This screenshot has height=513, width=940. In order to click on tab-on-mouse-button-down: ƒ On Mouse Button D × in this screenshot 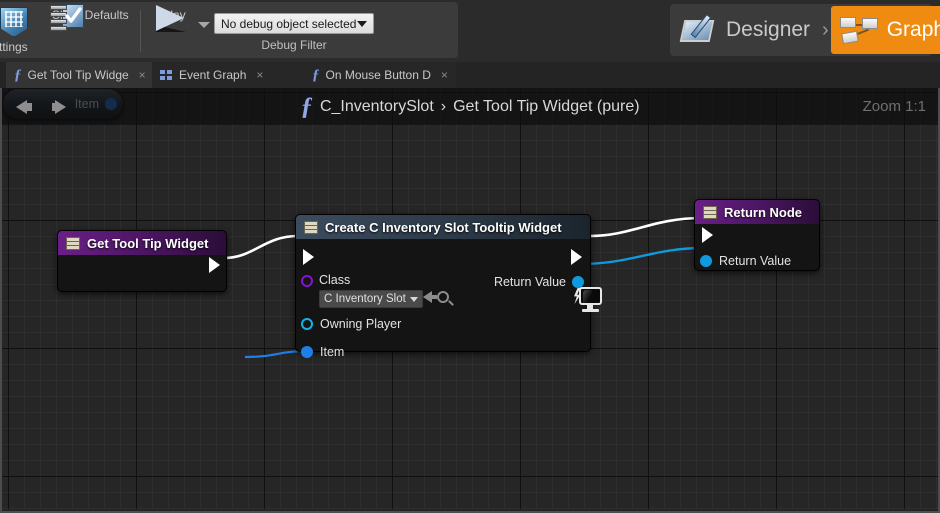, I will do `click(380, 75)`.